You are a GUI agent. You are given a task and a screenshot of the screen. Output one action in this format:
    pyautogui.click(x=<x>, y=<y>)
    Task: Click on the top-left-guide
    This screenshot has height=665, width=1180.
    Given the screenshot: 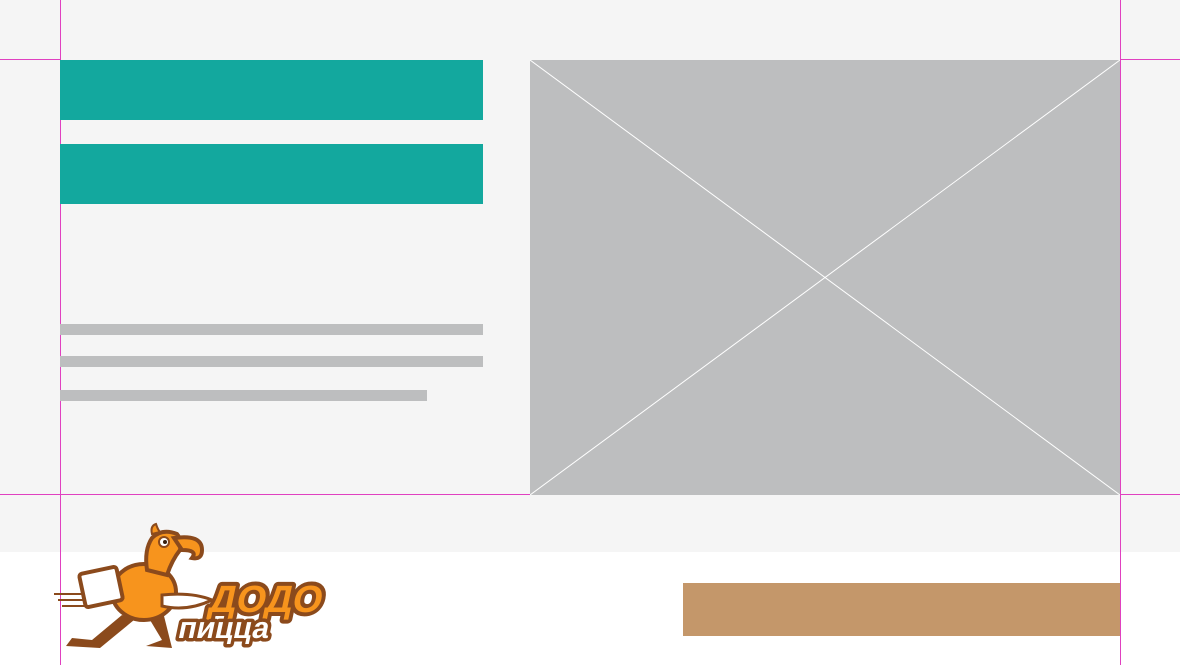 What is the action you would take?
    pyautogui.click(x=30, y=59)
    